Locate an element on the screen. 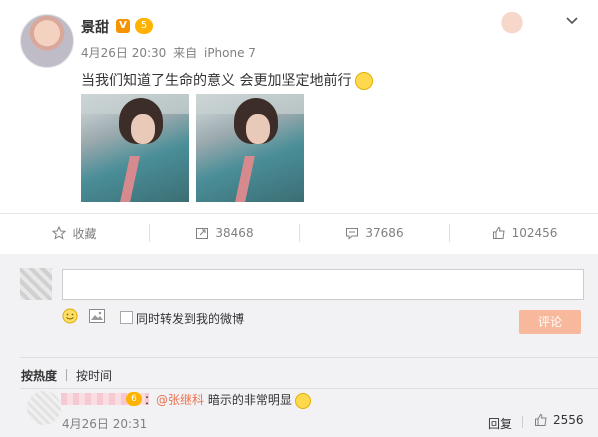  sort-by-hot-tab: 按热度 is located at coordinates (39, 375).